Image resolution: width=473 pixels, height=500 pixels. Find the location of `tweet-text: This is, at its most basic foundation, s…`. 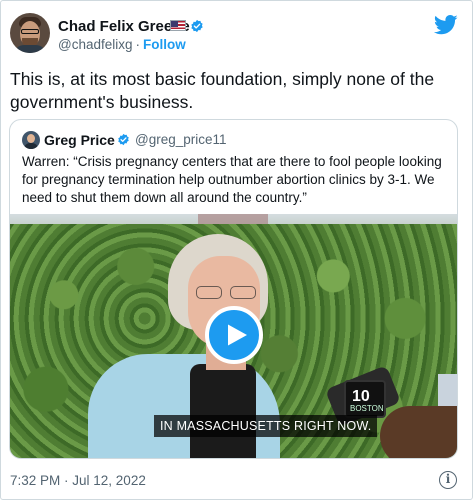

tweet-text: This is, at its most basic foundation, s… is located at coordinates (222, 90).